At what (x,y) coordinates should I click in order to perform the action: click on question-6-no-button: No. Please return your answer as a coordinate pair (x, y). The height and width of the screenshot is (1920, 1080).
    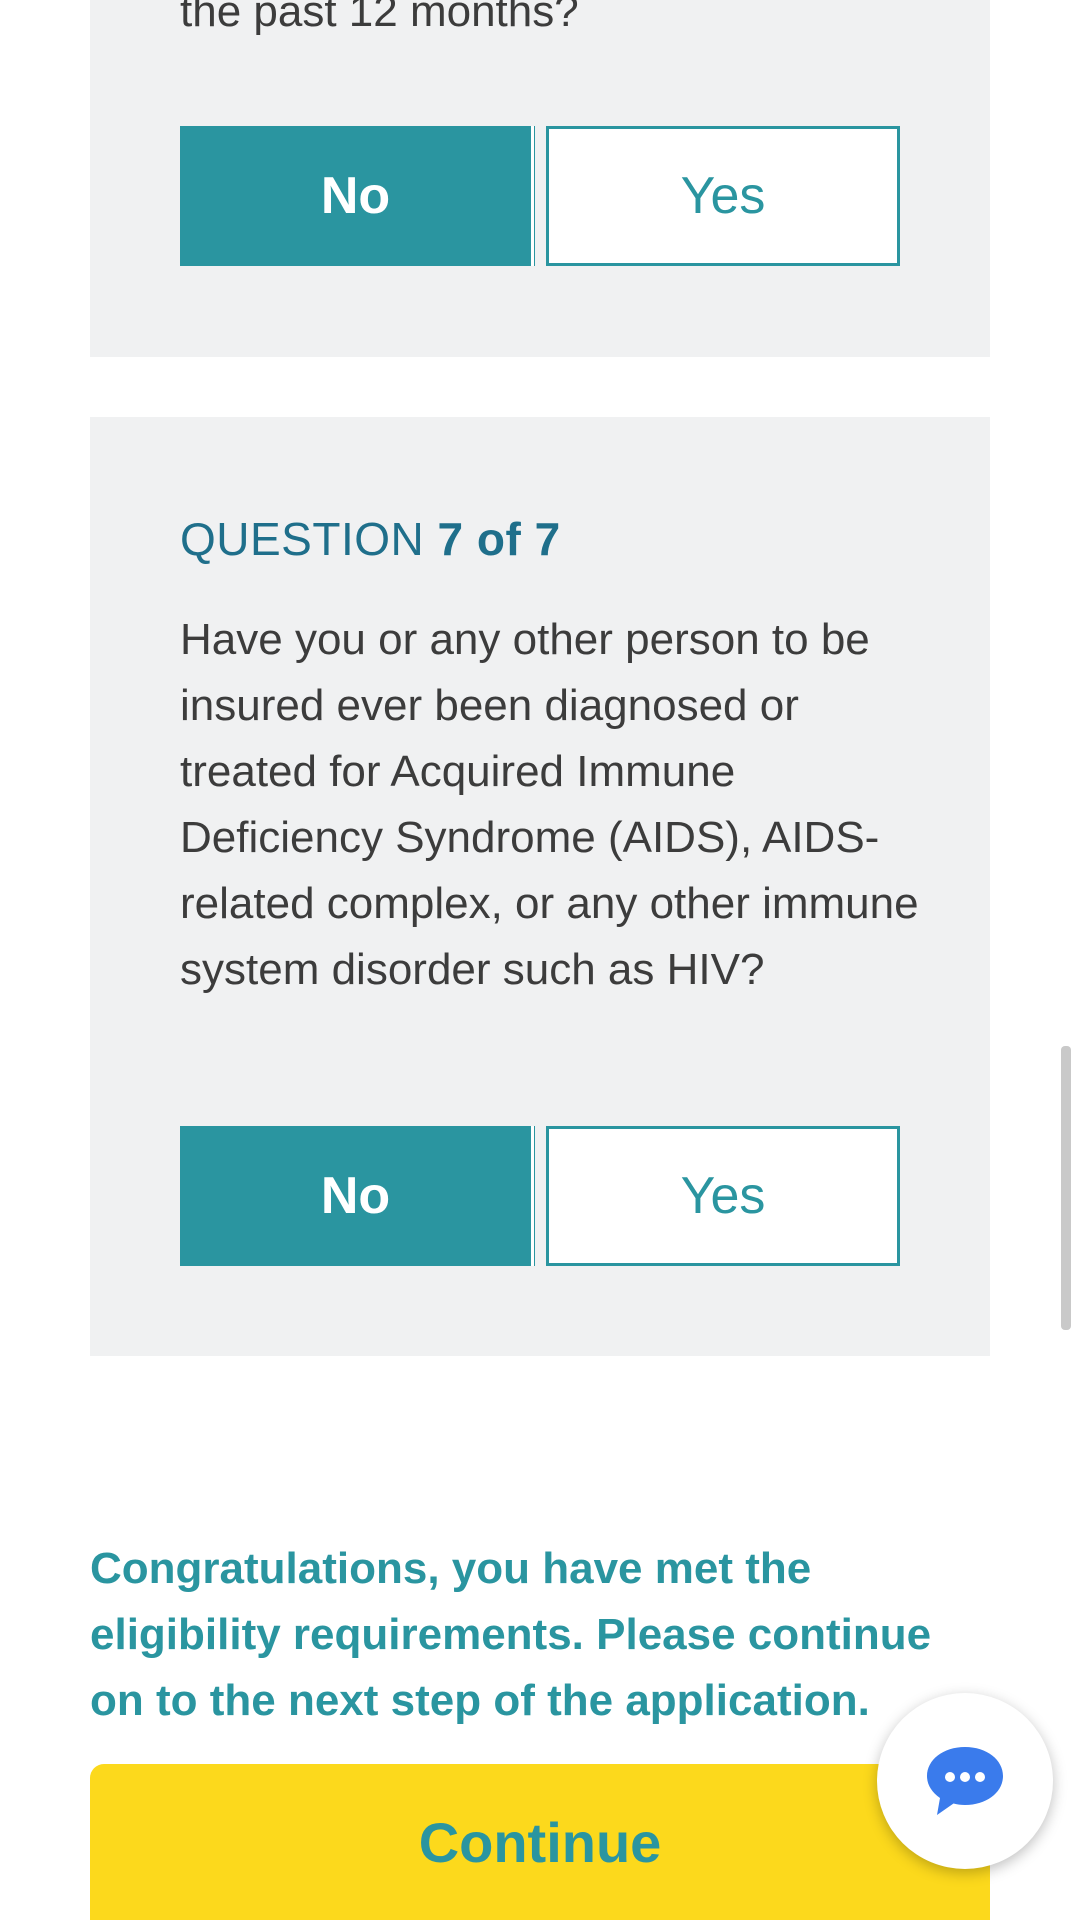
    Looking at the image, I should click on (357, 196).